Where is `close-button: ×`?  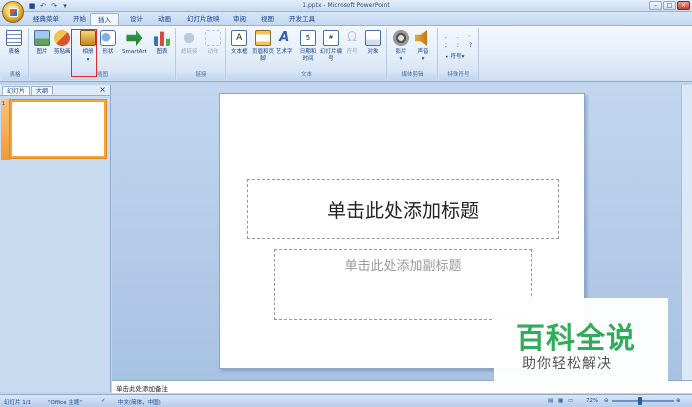 close-button: × is located at coordinates (683, 5).